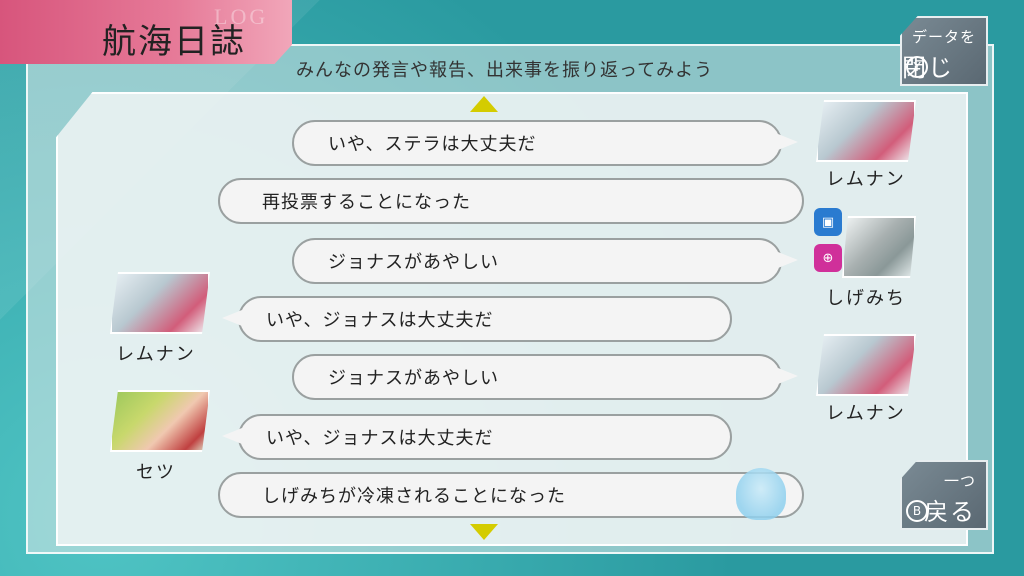 This screenshot has height=576, width=1024. Describe the element at coordinates (505, 70) in the screenshot. I see `page-subtitle: みんなの発言や報告、出来事を振り返ってみよう` at that location.